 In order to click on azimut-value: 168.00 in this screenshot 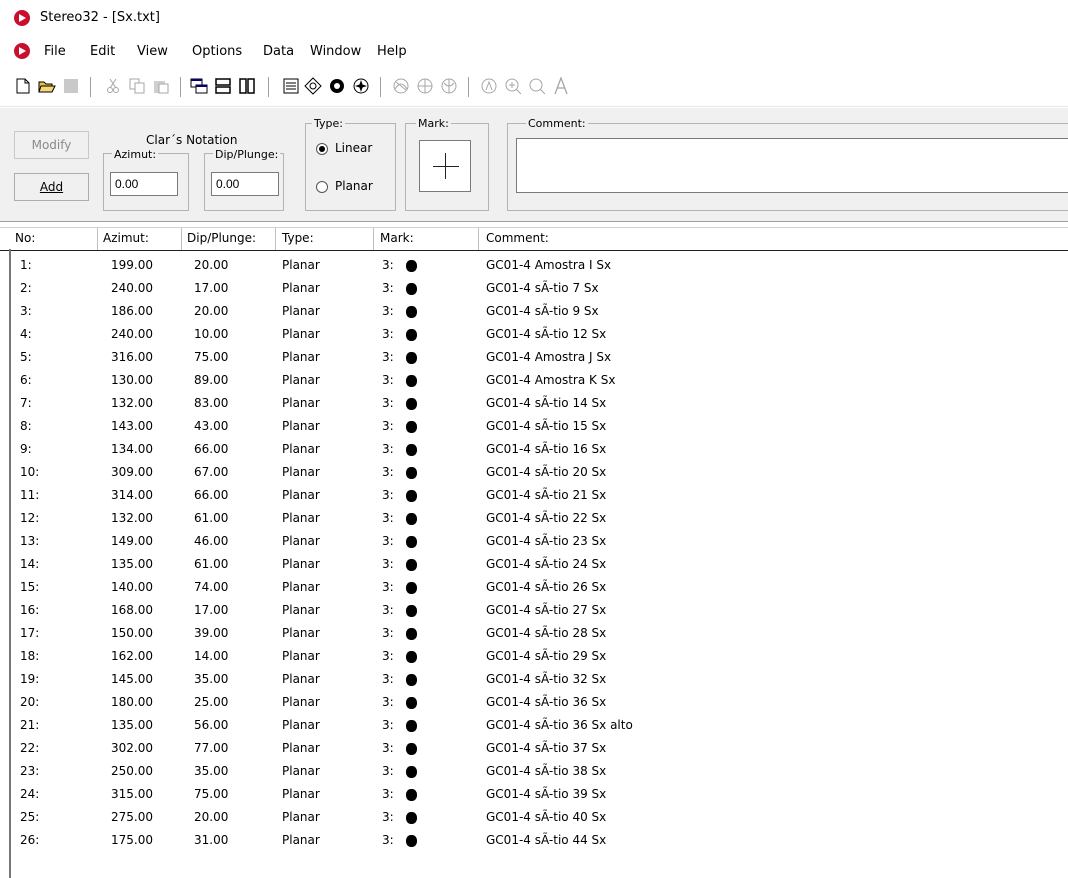, I will do `click(132, 610)`.